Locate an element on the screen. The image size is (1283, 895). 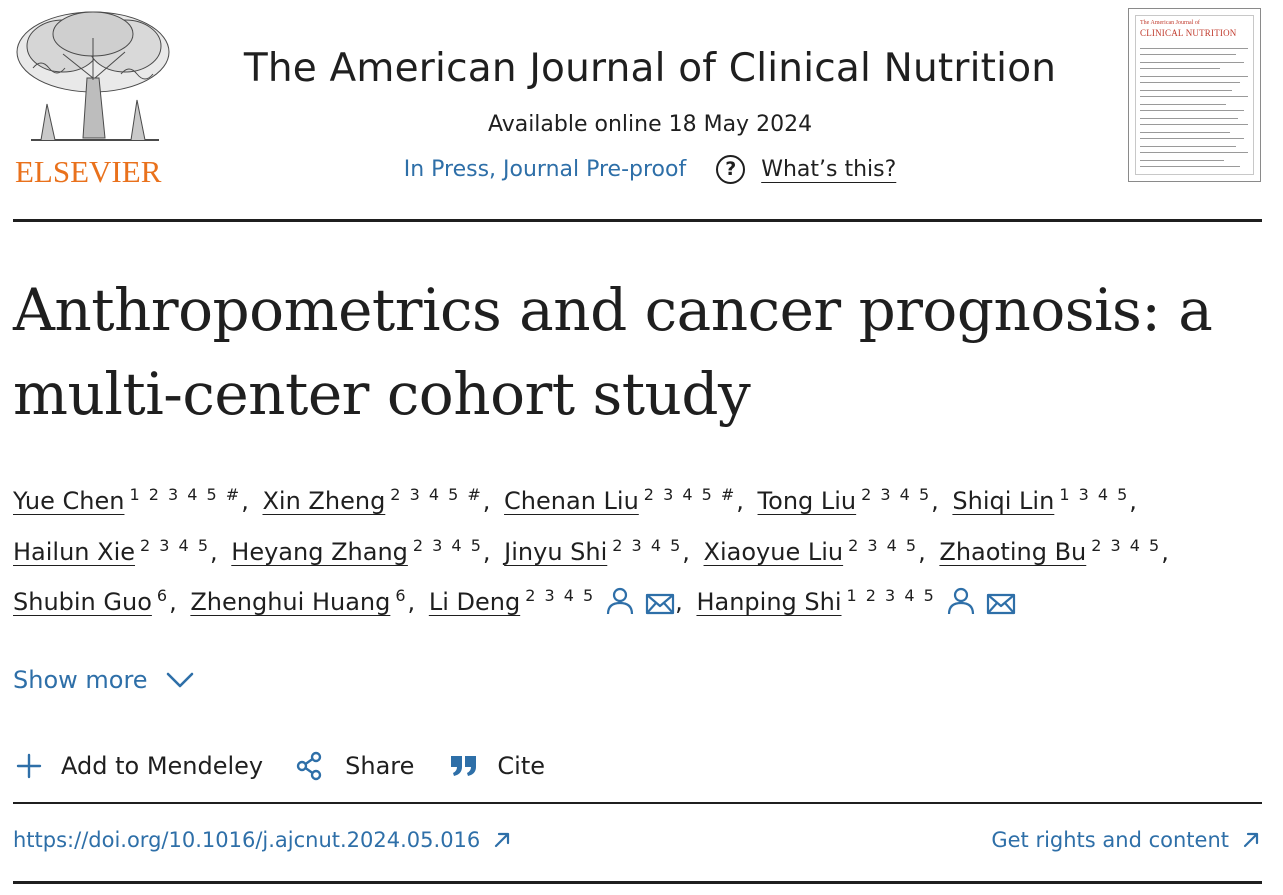
author-item: Xiaoyue Liu 2 3 4 5, is located at coordinates (818, 551).